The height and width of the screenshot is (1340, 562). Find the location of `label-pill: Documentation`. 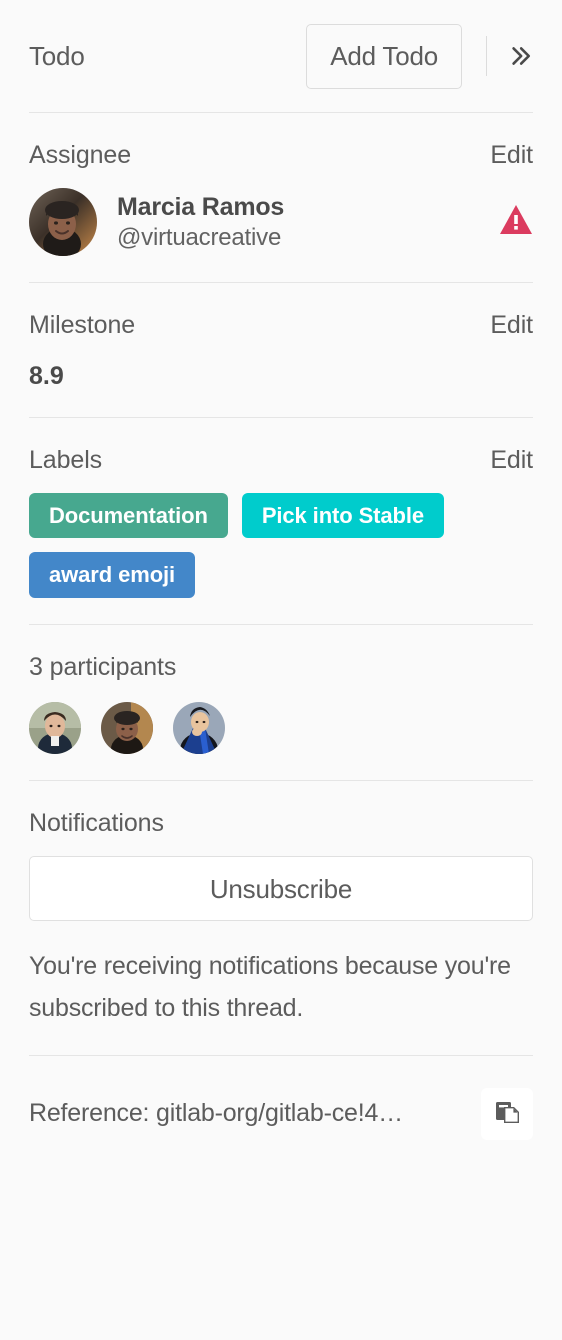

label-pill: Documentation is located at coordinates (128, 516).